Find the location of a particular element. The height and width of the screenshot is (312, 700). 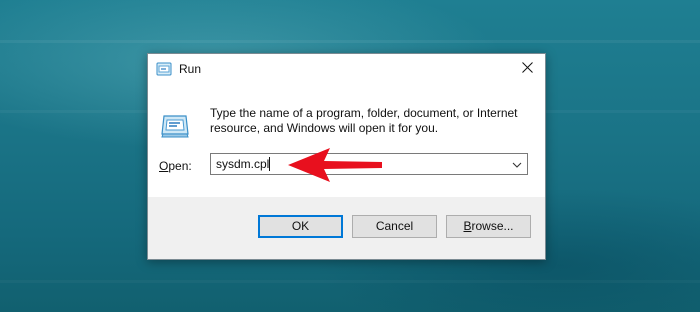

text-caret is located at coordinates (269, 164).